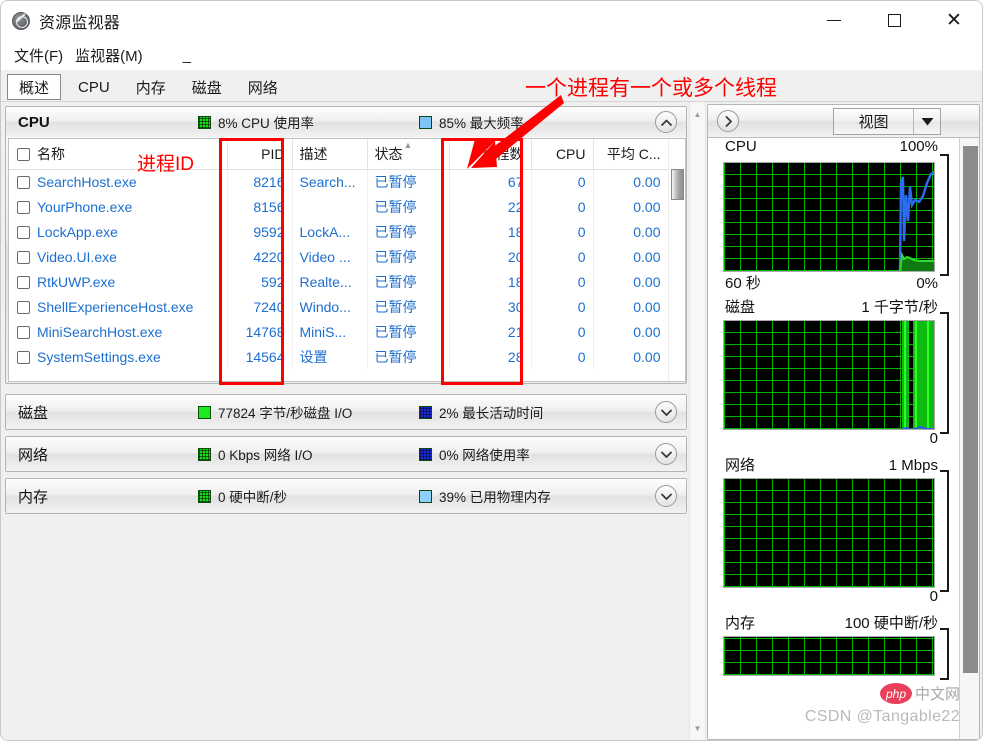 This screenshot has width=983, height=741. I want to click on maximize-button, so click(894, 20).